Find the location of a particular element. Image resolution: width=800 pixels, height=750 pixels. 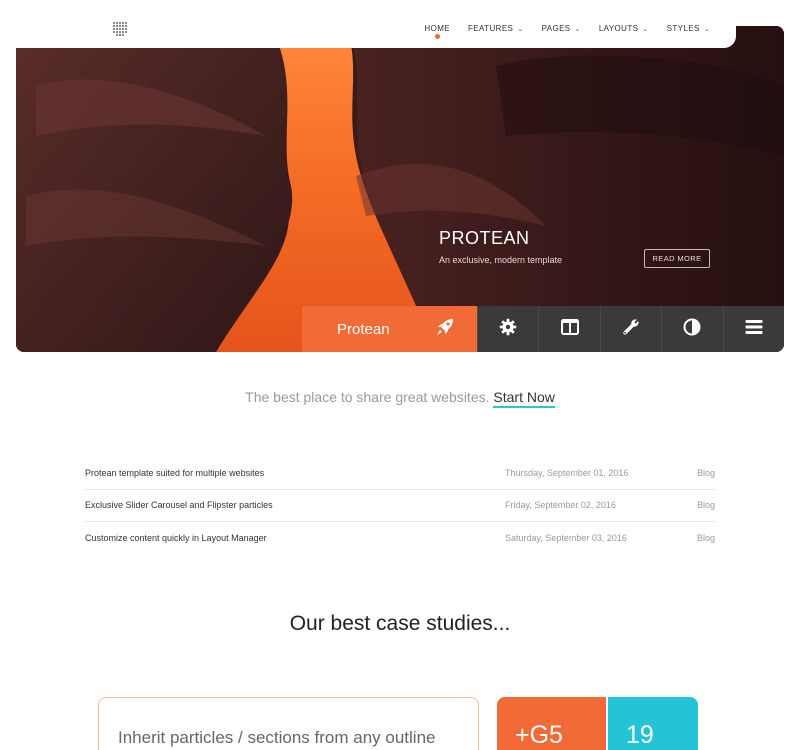

hero-subtitle: An exclusive, modern template is located at coordinates (501, 260).